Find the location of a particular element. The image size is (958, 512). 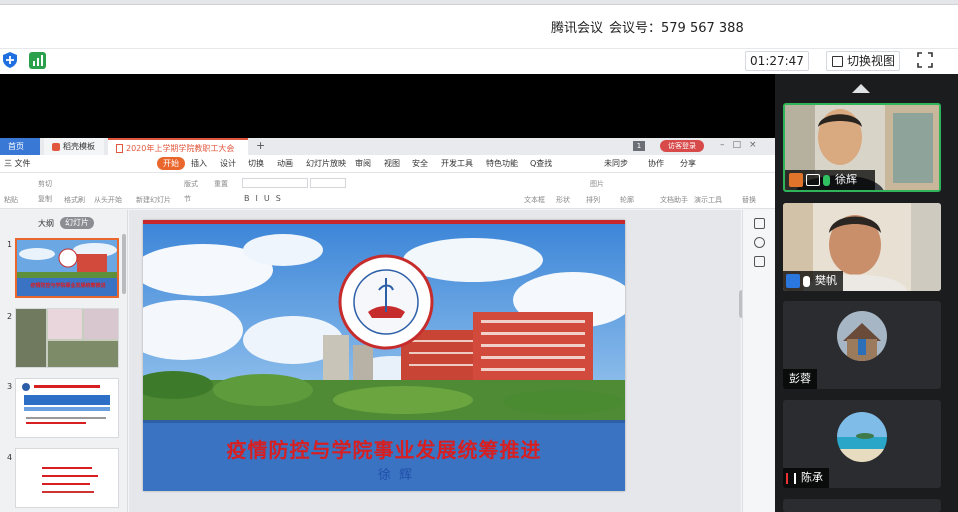

layers-icon is located at coordinates (759, 261).